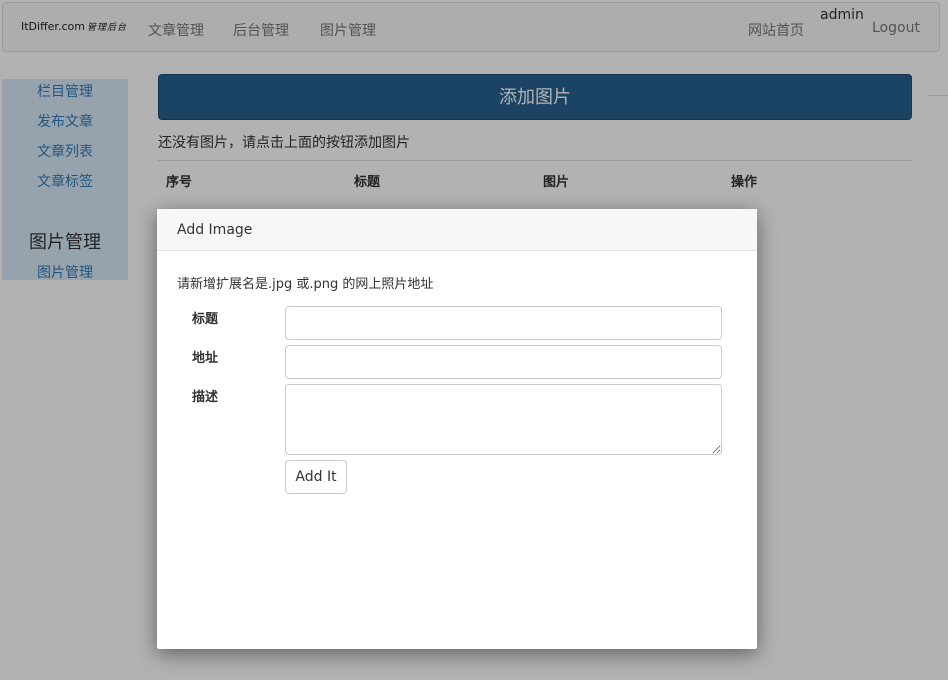 The image size is (948, 680). Describe the element at coordinates (503, 323) in the screenshot. I see `title-input` at that location.